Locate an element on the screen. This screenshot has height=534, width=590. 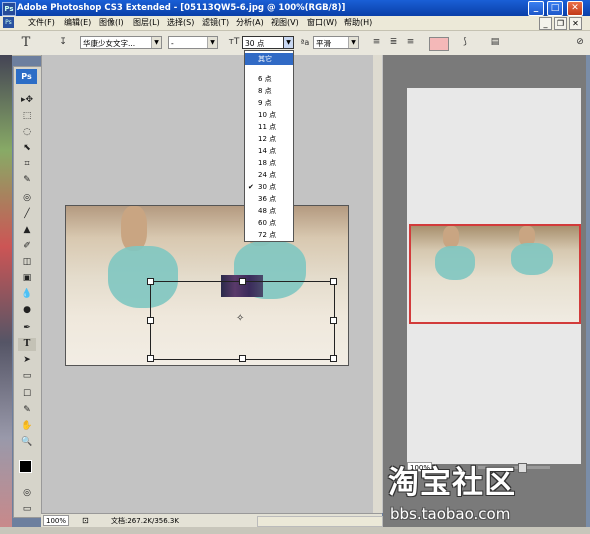
menu-window: 窗口(W) is located at coordinates (322, 23).